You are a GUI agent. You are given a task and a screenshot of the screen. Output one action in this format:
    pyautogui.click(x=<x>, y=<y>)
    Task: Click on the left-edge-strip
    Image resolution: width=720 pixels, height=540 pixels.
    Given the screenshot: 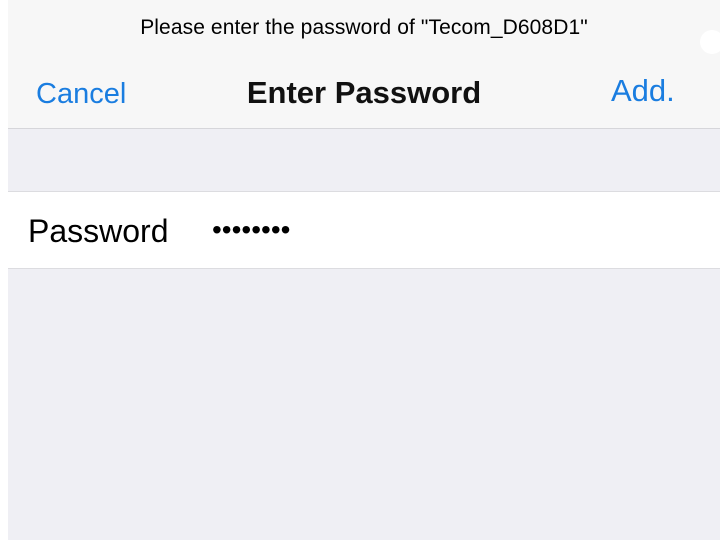 What is the action you would take?
    pyautogui.click(x=4, y=270)
    